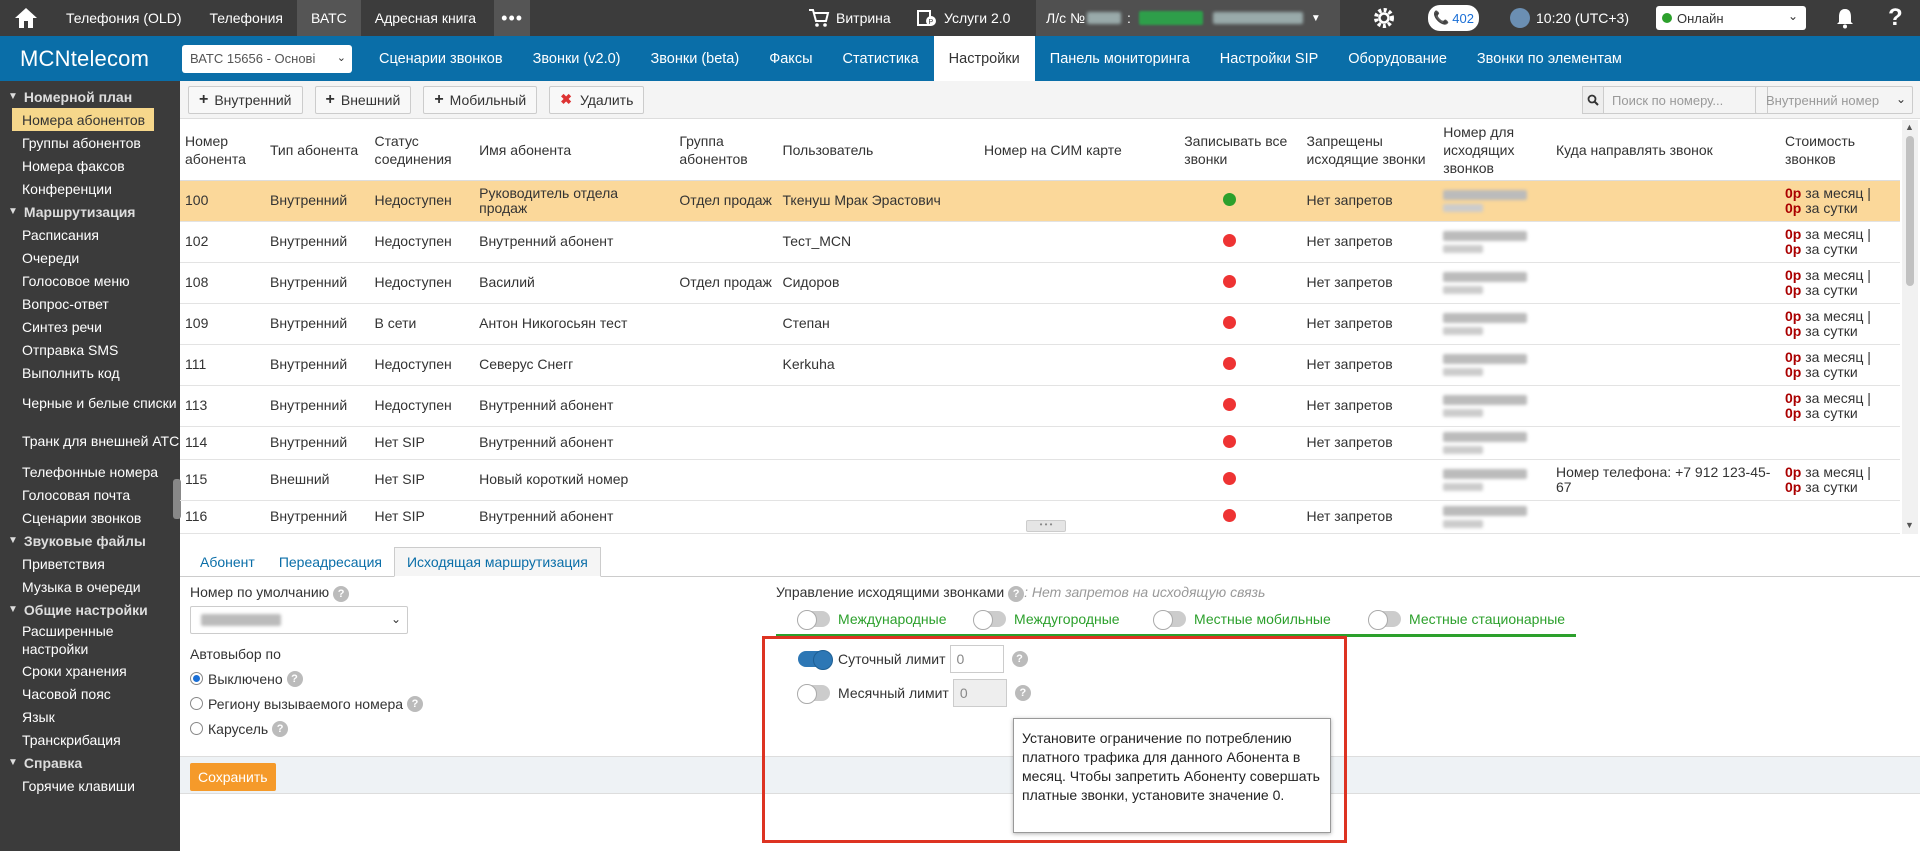  What do you see at coordinates (1384, 18) in the screenshot?
I see `gear-icon` at bounding box center [1384, 18].